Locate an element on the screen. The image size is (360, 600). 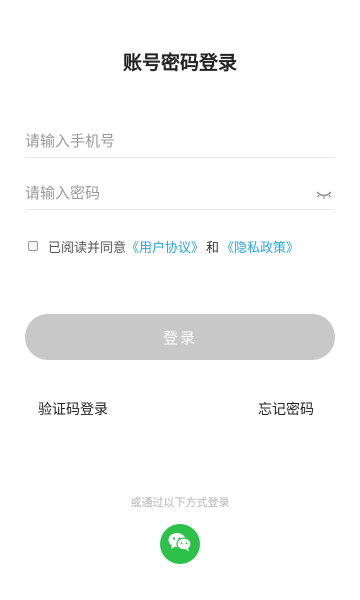
other-login-label: 或通过以下方式登录 is located at coordinates (180, 502).